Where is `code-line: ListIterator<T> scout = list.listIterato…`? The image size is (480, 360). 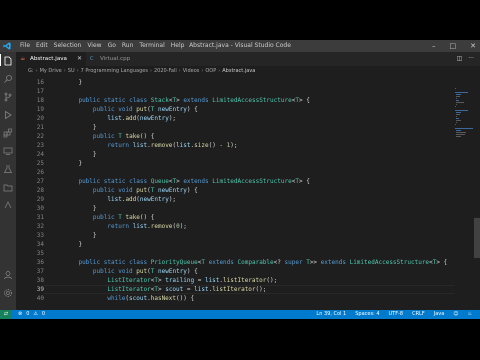 code-line: ListIterator<T> scout = list.listIterato… is located at coordinates (165, 289).